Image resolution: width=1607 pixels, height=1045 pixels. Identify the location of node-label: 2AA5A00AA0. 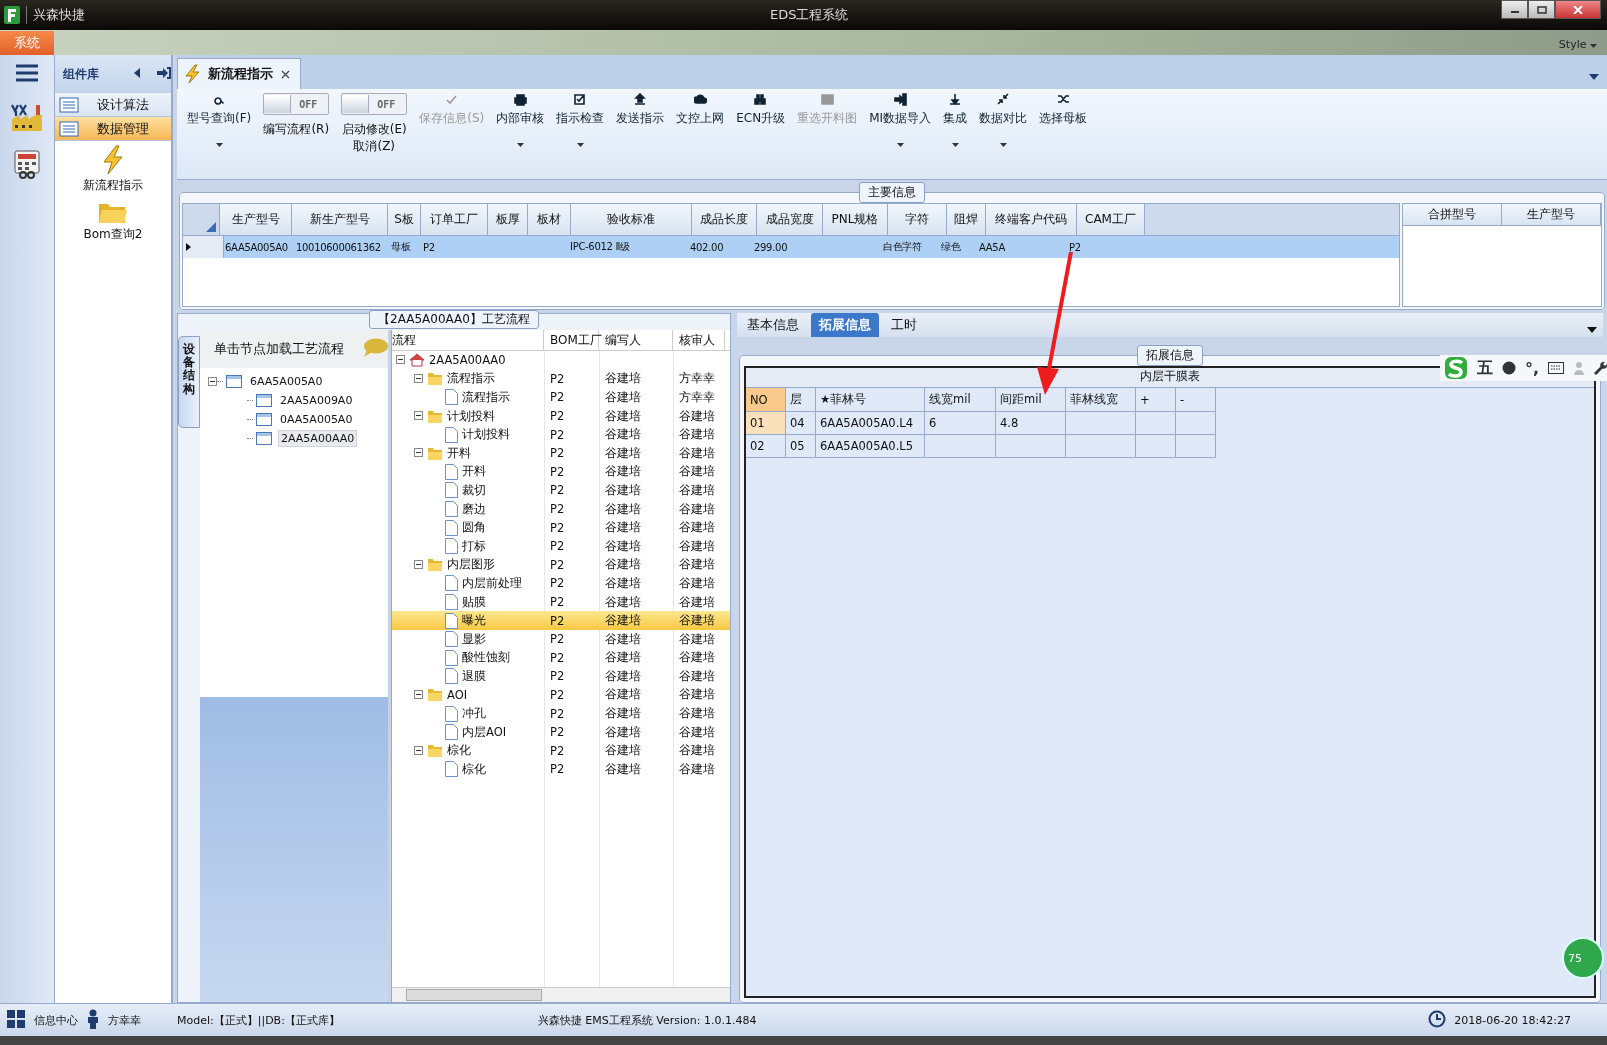
(318, 438).